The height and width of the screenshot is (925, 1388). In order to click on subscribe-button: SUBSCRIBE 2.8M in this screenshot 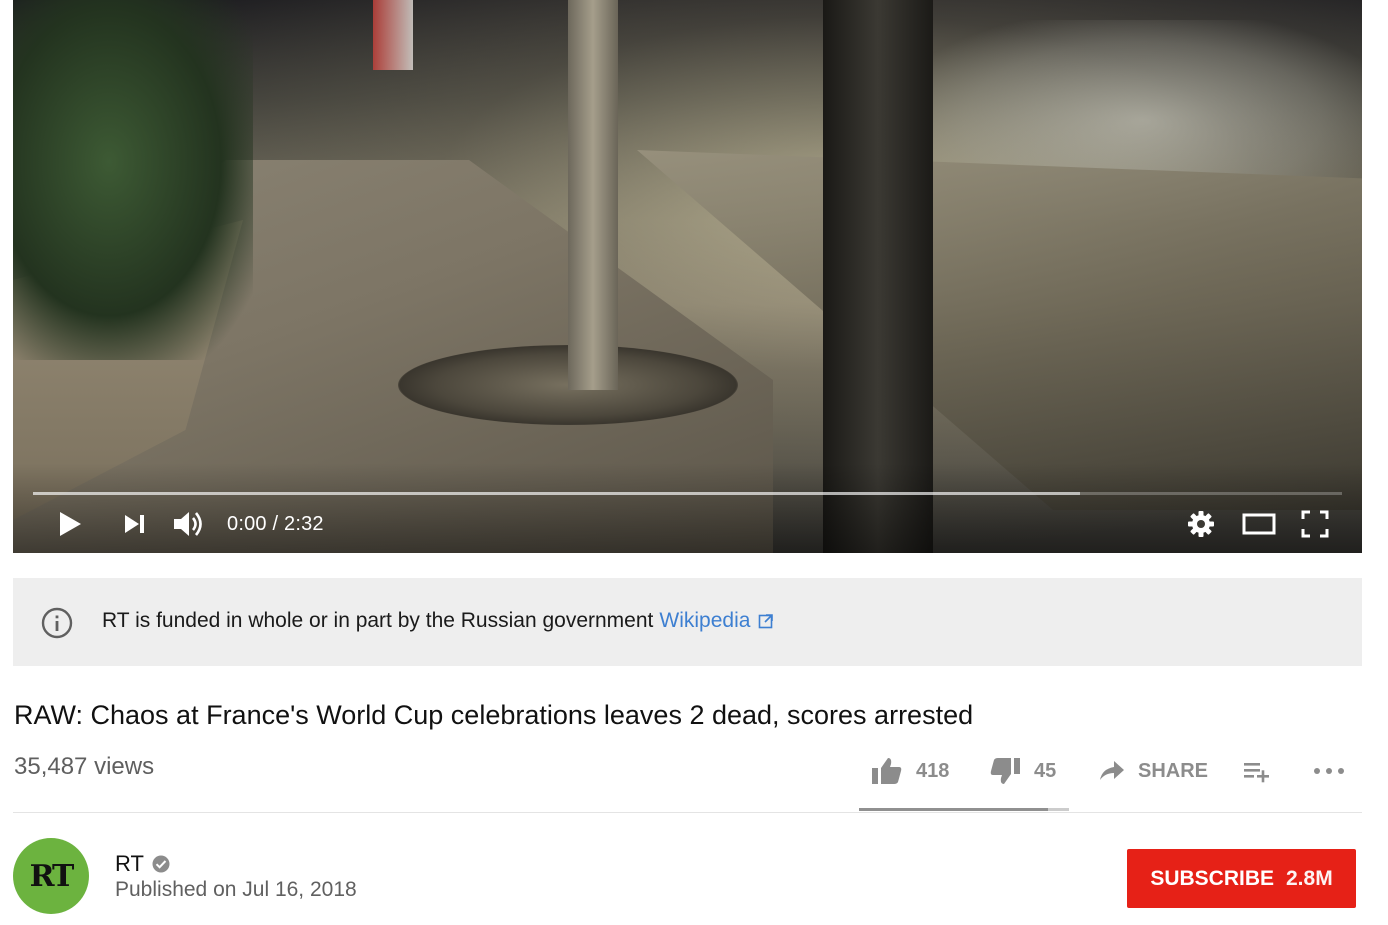, I will do `click(1241, 878)`.